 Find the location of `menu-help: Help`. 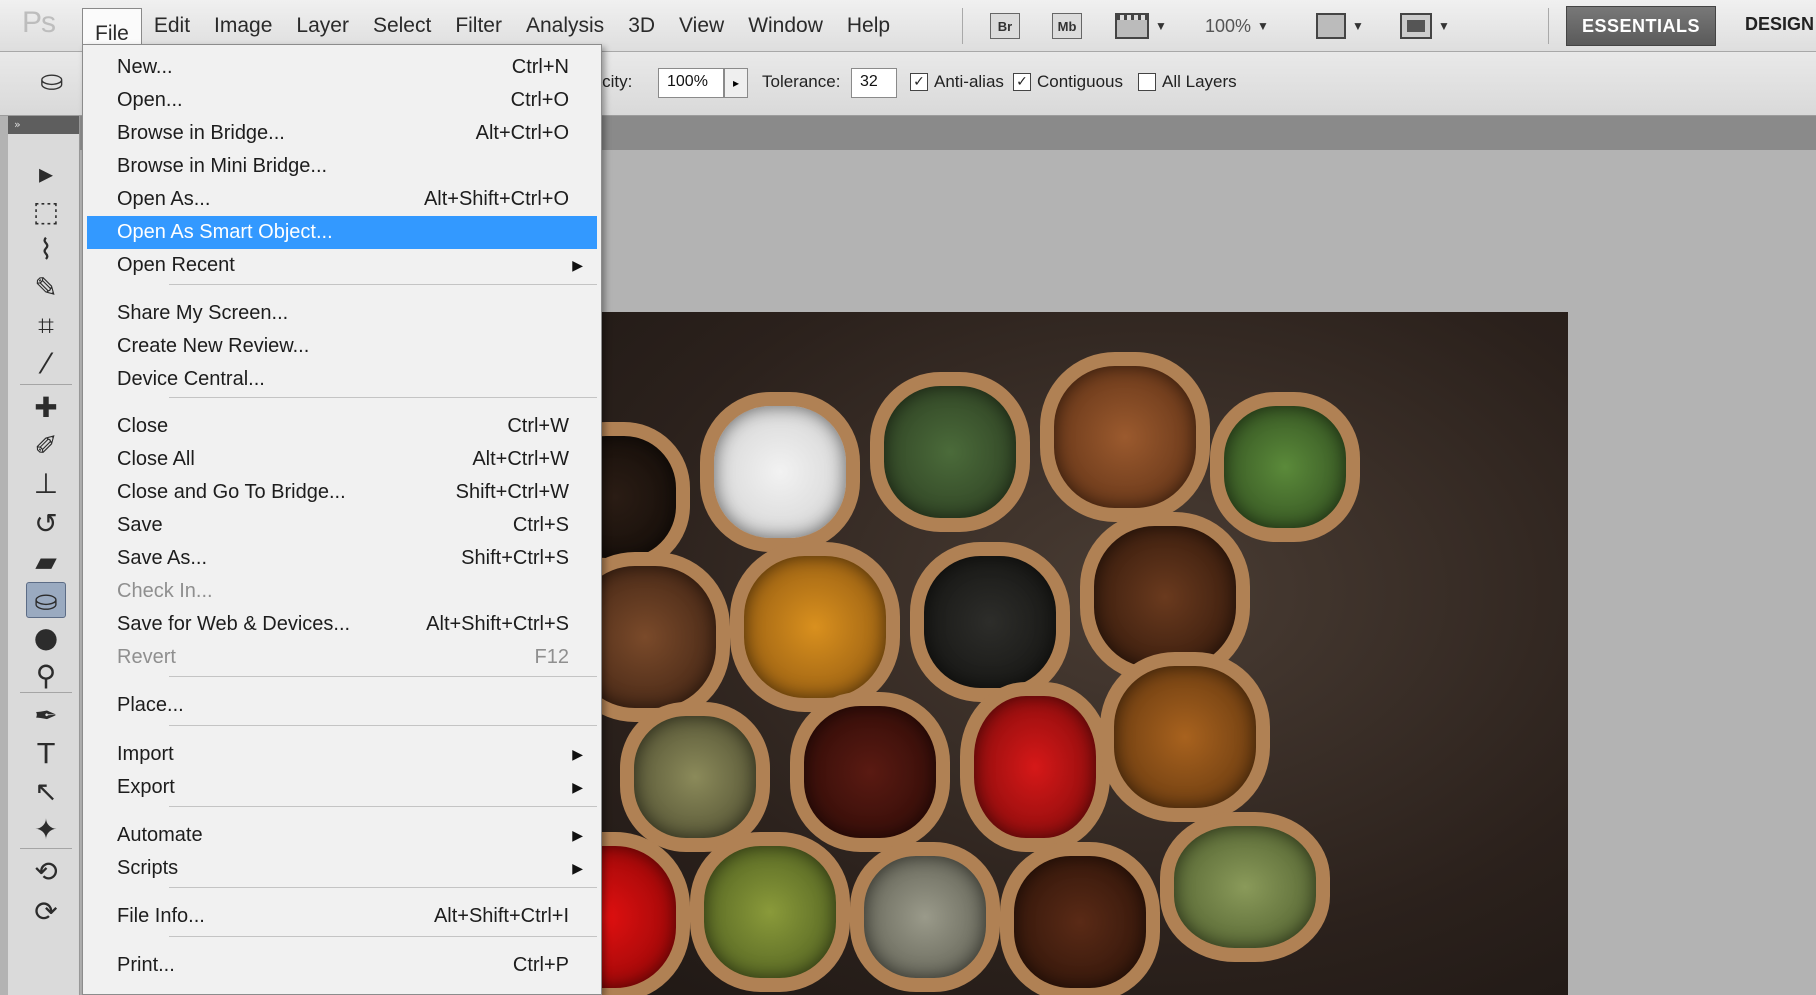

menu-help: Help is located at coordinates (868, 26).